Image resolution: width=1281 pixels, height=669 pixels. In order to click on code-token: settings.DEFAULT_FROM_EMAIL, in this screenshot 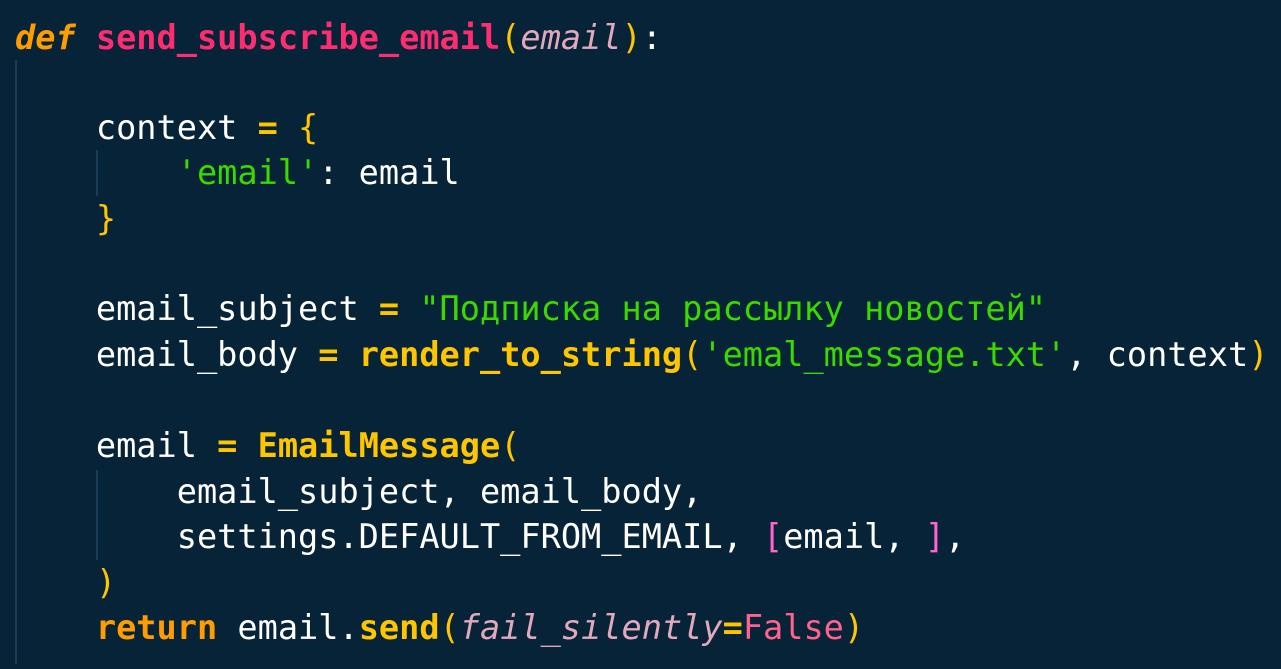, I will do `click(389, 536)`.